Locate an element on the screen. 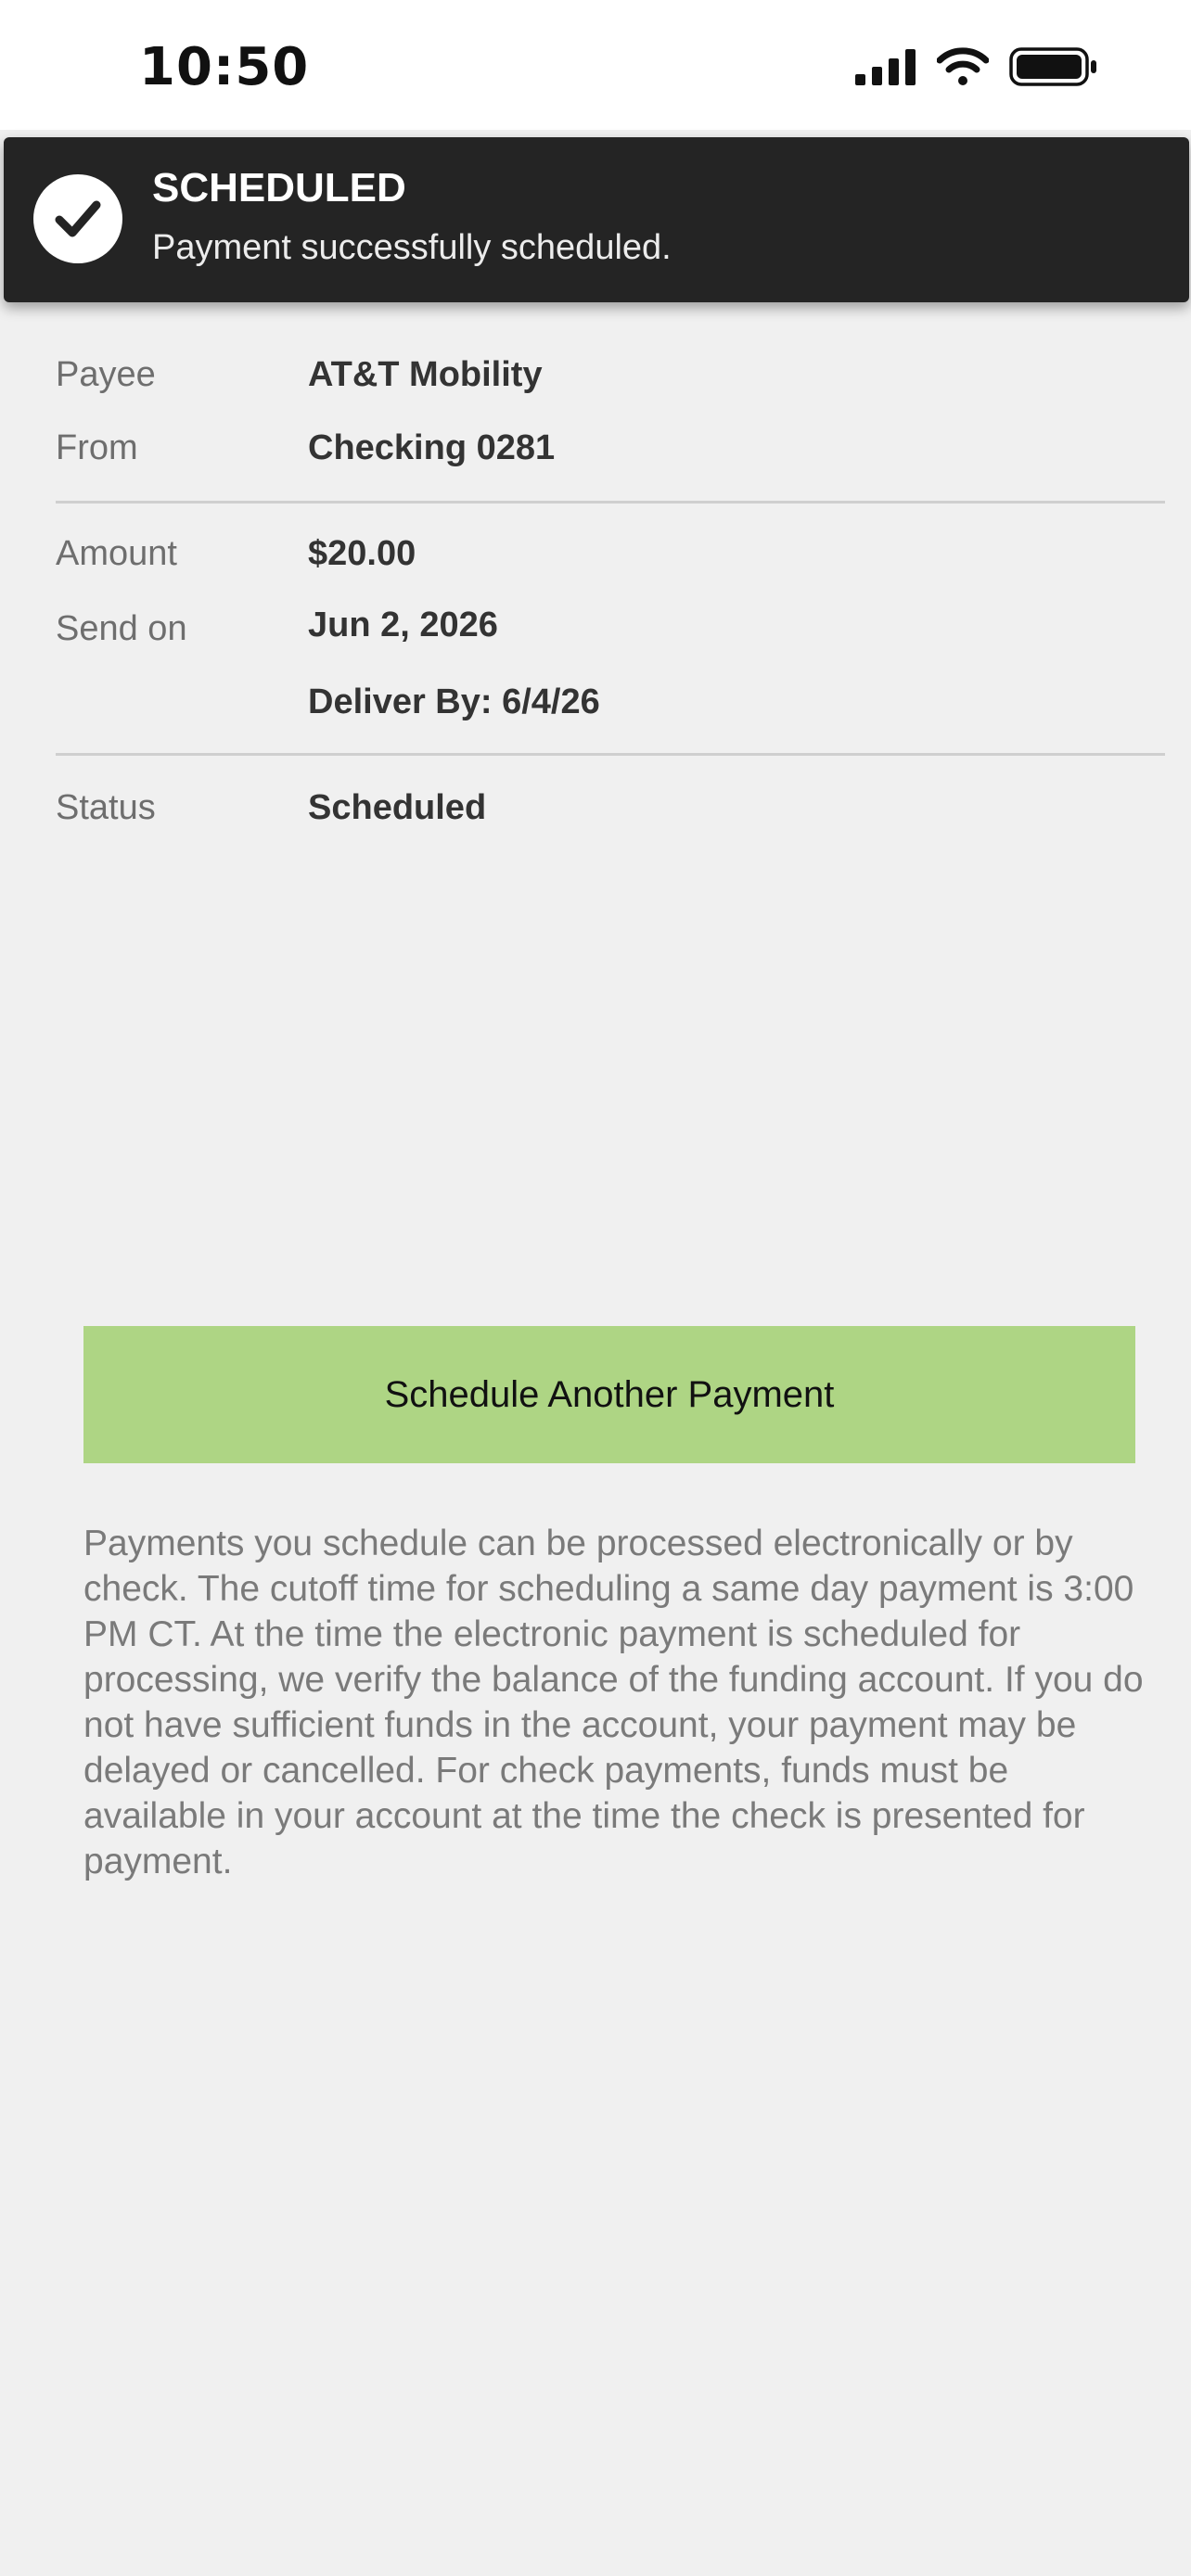 The height and width of the screenshot is (2576, 1191). status-label: Status is located at coordinates (106, 807).